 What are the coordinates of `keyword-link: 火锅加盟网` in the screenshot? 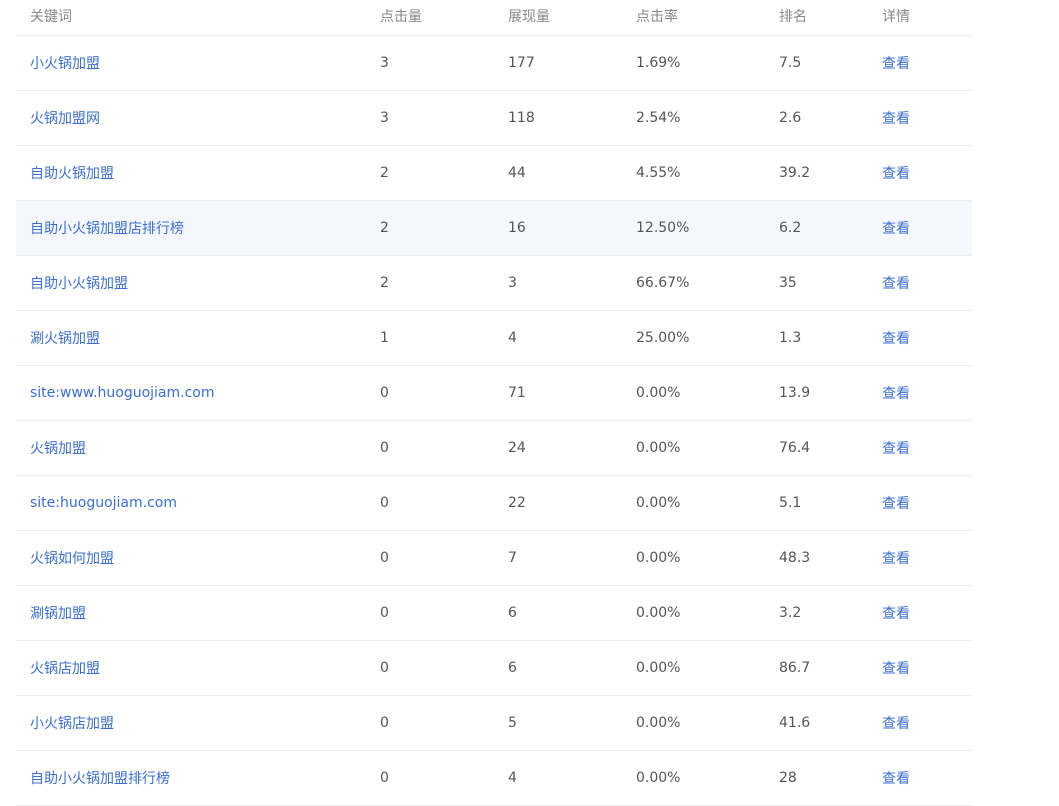 It's located at (65, 118).